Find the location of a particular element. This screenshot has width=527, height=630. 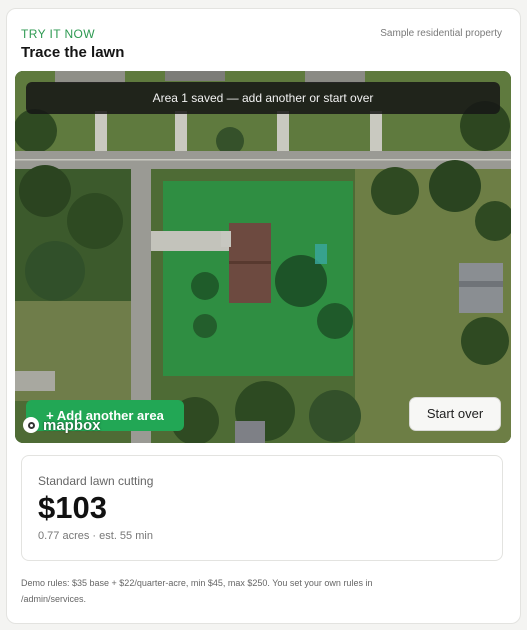

mapbox-logo-icon is located at coordinates (31, 425).